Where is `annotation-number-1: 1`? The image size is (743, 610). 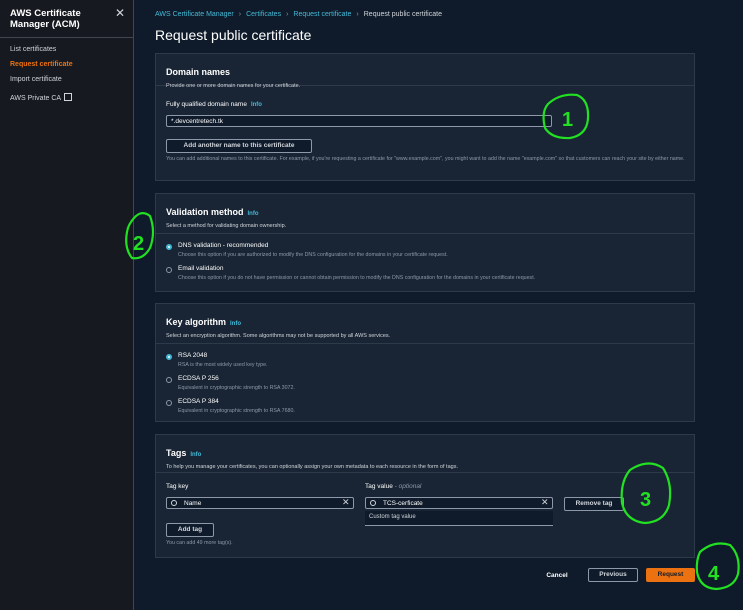
annotation-number-1: 1 is located at coordinates (567, 120).